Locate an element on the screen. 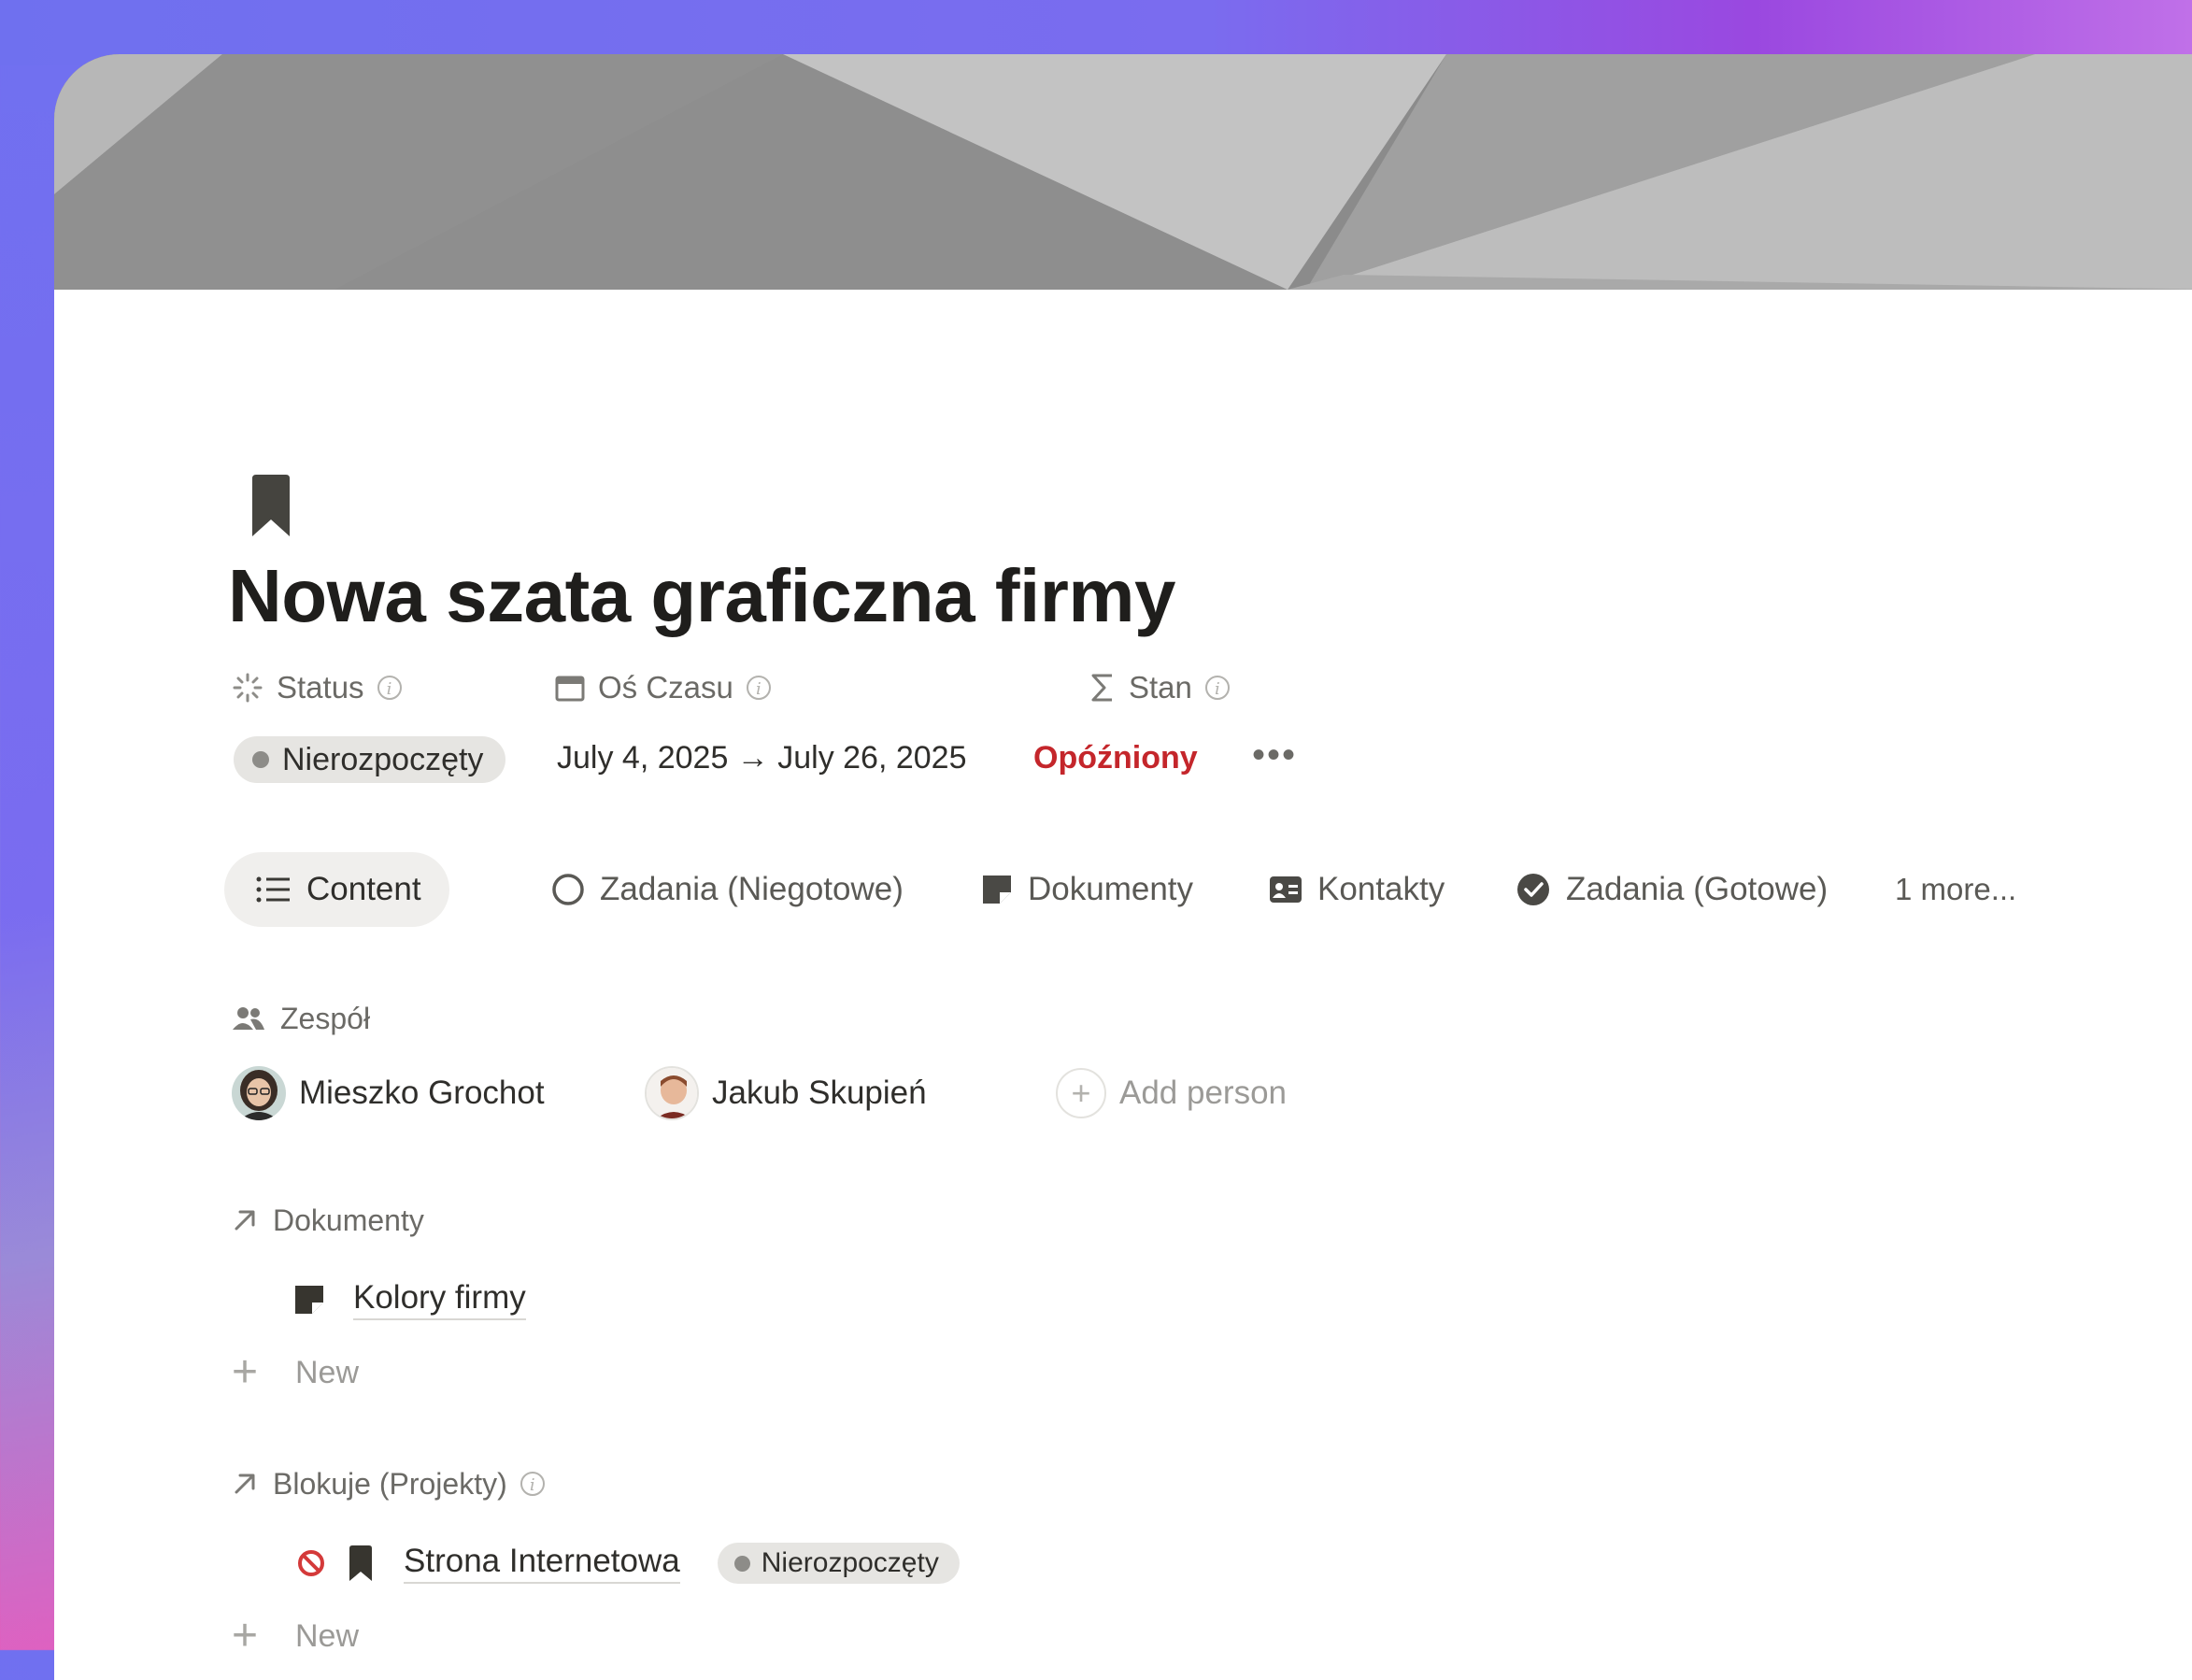  people-icon is located at coordinates (249, 1018).